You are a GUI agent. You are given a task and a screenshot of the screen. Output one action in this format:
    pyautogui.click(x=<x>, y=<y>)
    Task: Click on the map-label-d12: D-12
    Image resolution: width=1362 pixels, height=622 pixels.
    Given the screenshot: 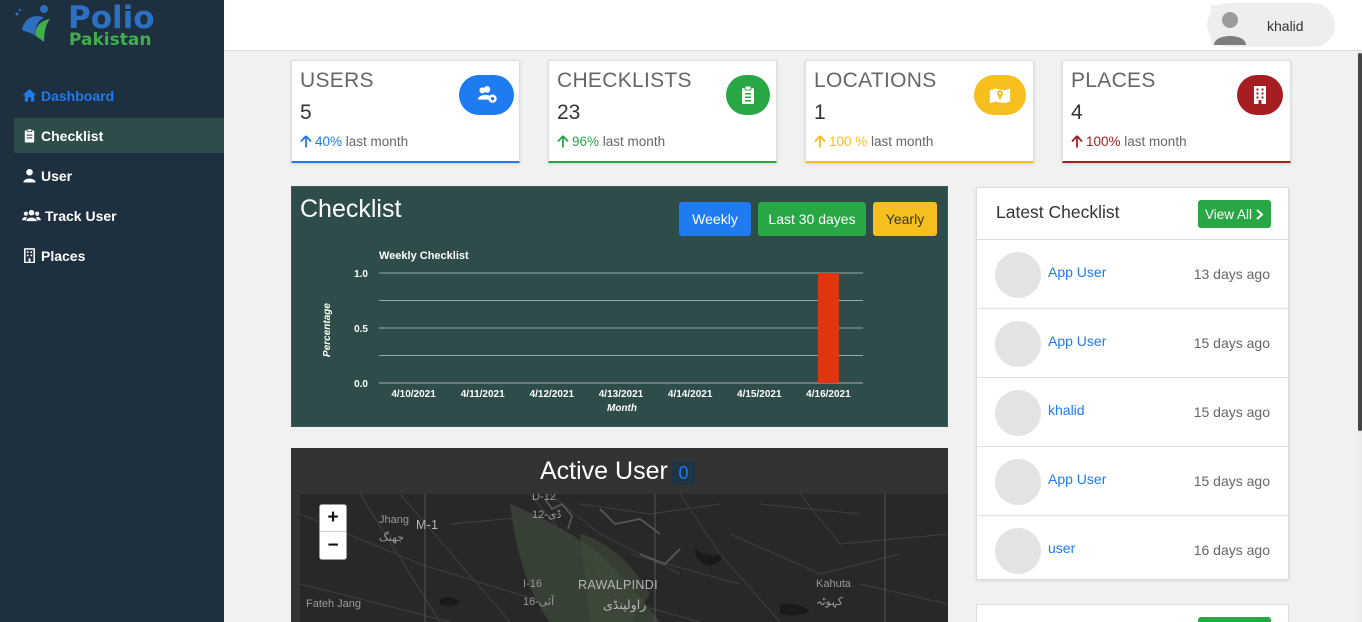 What is the action you would take?
    pyautogui.click(x=544, y=498)
    